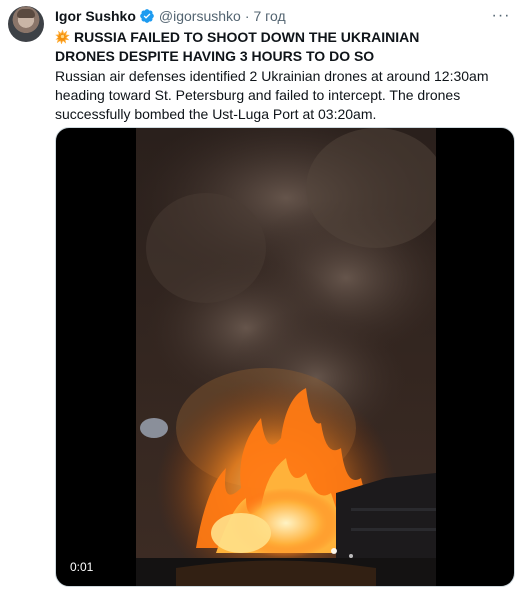 This screenshot has width=519, height=598. I want to click on more-horizontal-icon: ···, so click(501, 16).